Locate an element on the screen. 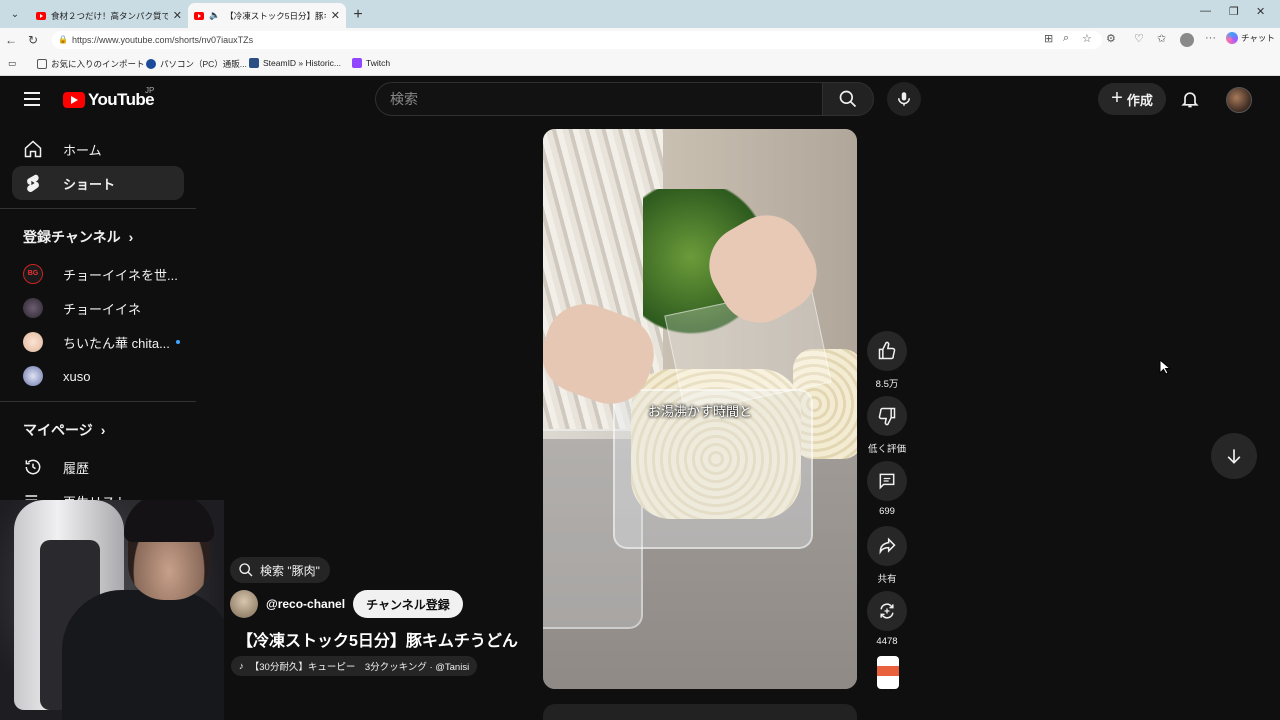  next-short-button is located at coordinates (1234, 456).